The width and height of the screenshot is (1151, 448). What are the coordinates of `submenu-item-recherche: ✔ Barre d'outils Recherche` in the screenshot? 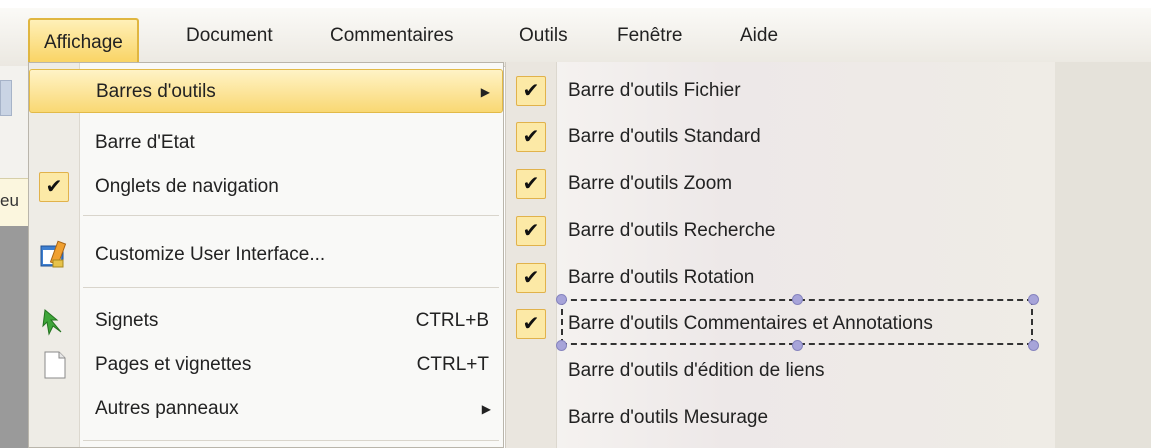 It's located at (780, 231).